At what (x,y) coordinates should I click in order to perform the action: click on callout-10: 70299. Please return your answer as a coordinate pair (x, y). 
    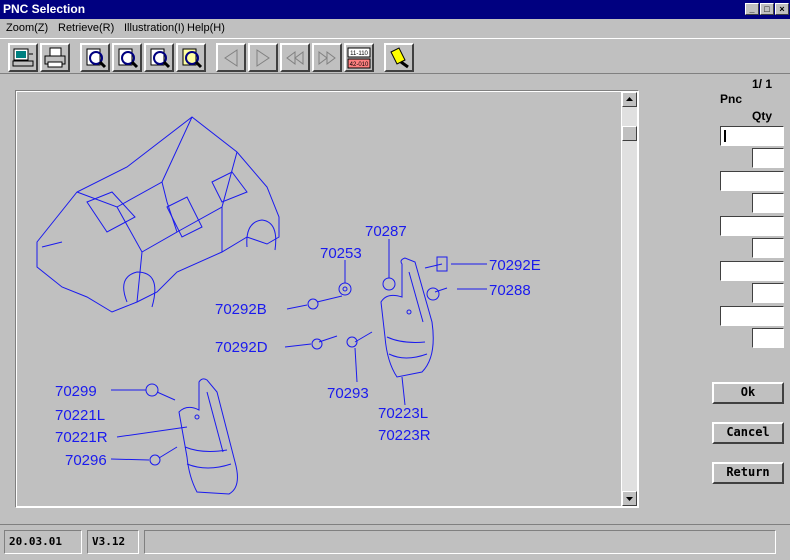
    Looking at the image, I should click on (76, 391).